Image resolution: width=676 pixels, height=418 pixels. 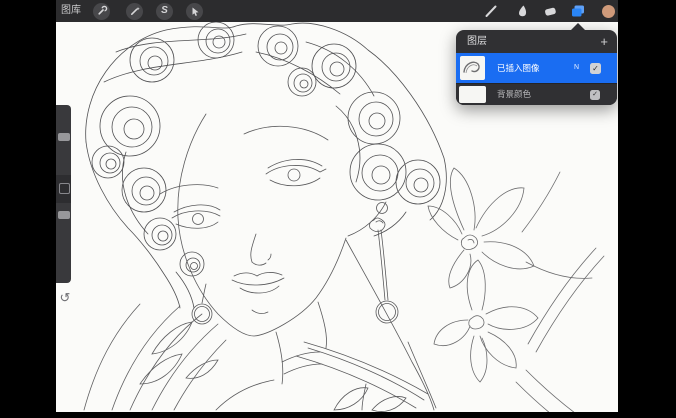 I want to click on modify-button, so click(x=64, y=188).